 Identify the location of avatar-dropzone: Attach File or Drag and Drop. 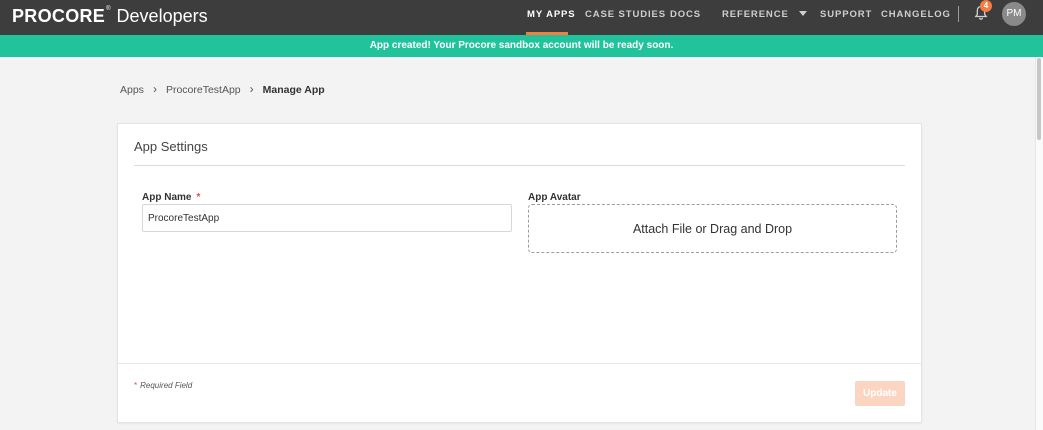
(712, 228).